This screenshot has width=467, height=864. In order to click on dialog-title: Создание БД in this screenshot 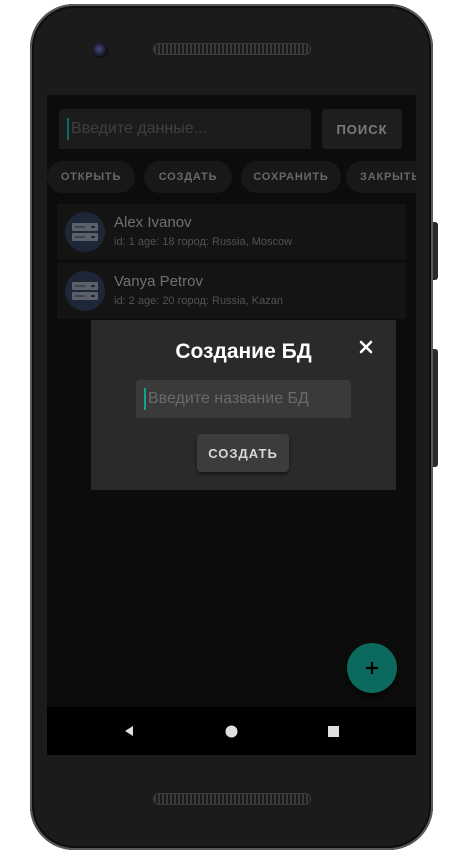, I will do `click(243, 351)`.